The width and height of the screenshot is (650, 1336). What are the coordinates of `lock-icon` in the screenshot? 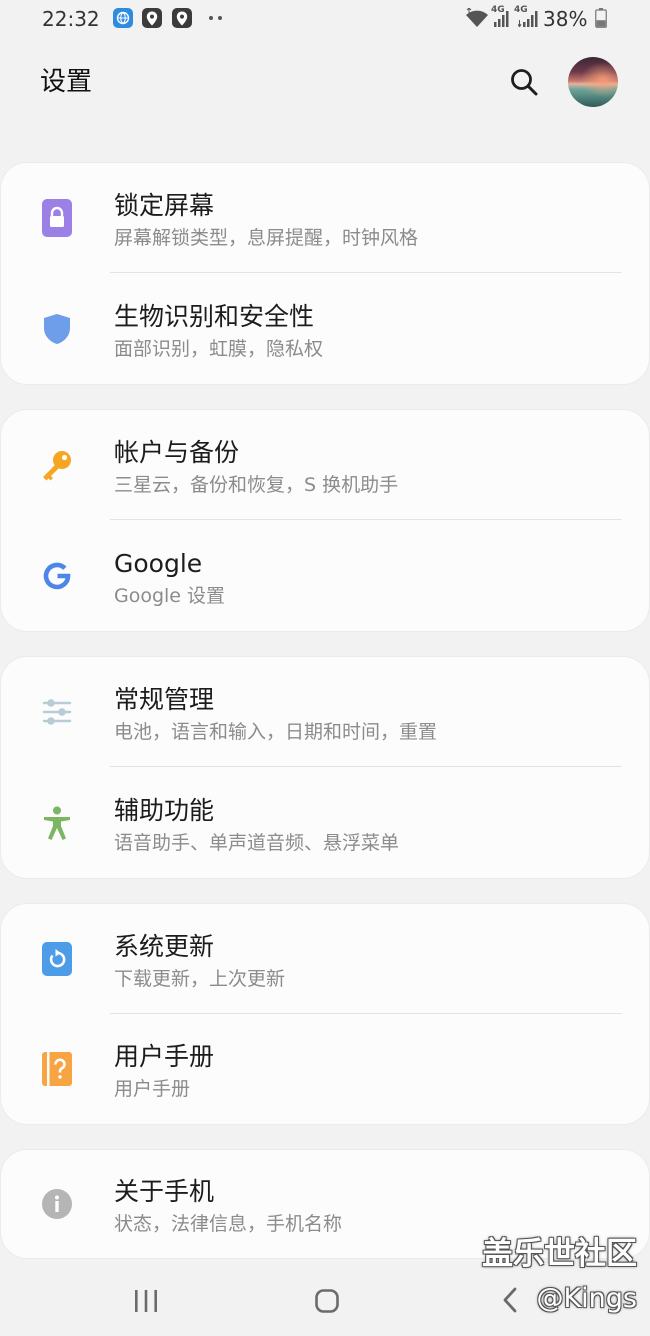 It's located at (57, 218).